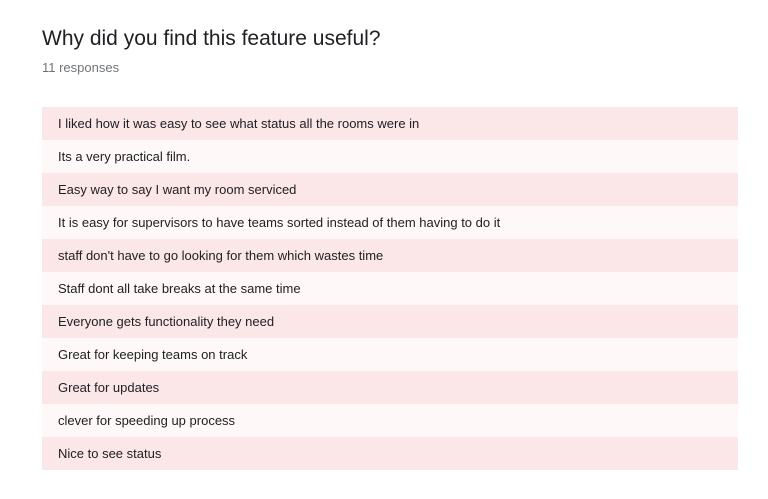 The height and width of the screenshot is (499, 768). I want to click on response-row: Great for updates, so click(390, 387).